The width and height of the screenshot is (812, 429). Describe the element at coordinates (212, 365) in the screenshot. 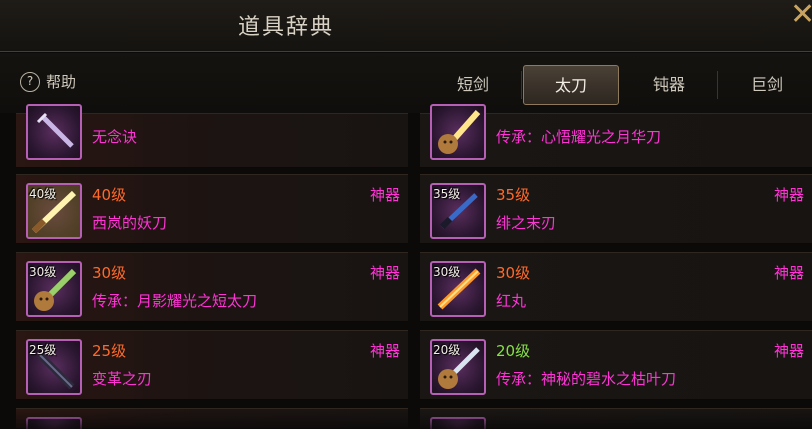

I see `item-card: 25级 25级 神器 变革之刃` at that location.